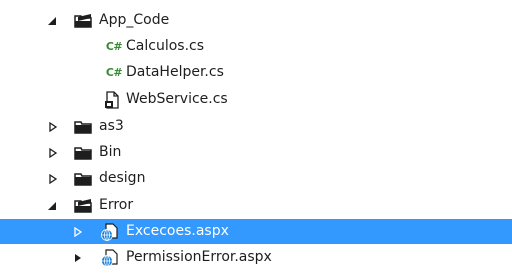 The height and width of the screenshot is (273, 512). Describe the element at coordinates (177, 231) in the screenshot. I see `tree-item-label: Excecoes.aspx` at that location.